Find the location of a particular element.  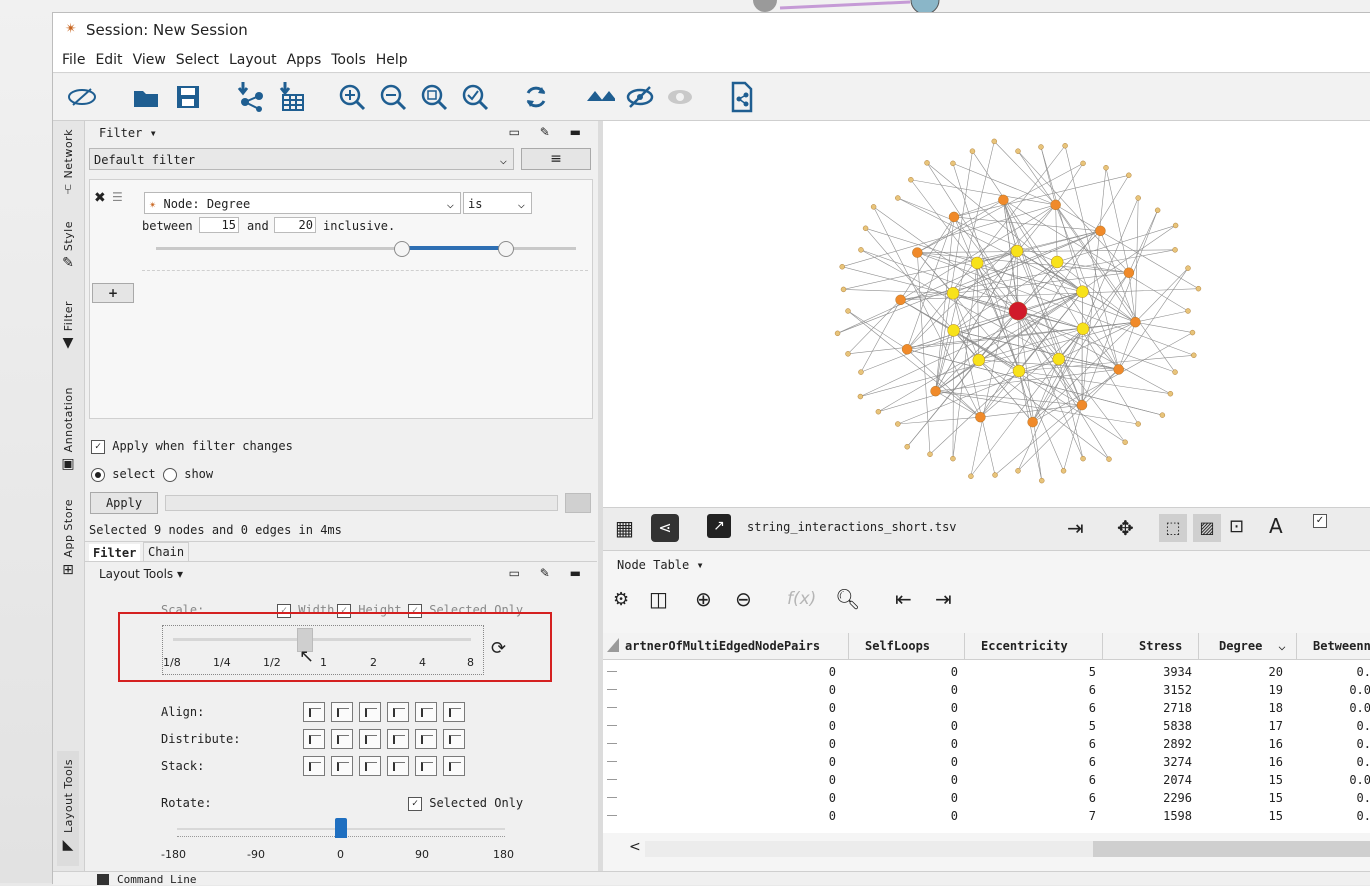

drag-handle-icon: ☰ is located at coordinates (117, 197).